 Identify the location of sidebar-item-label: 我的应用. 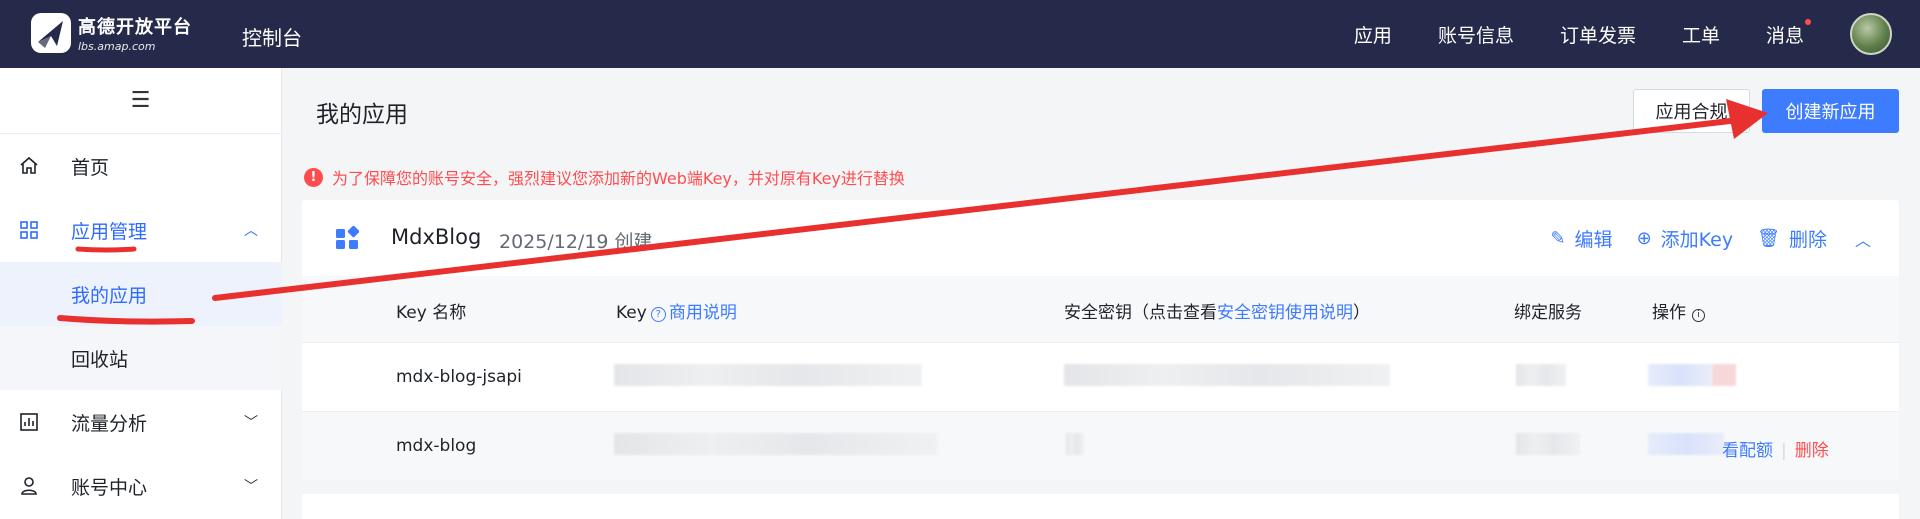
(109, 295).